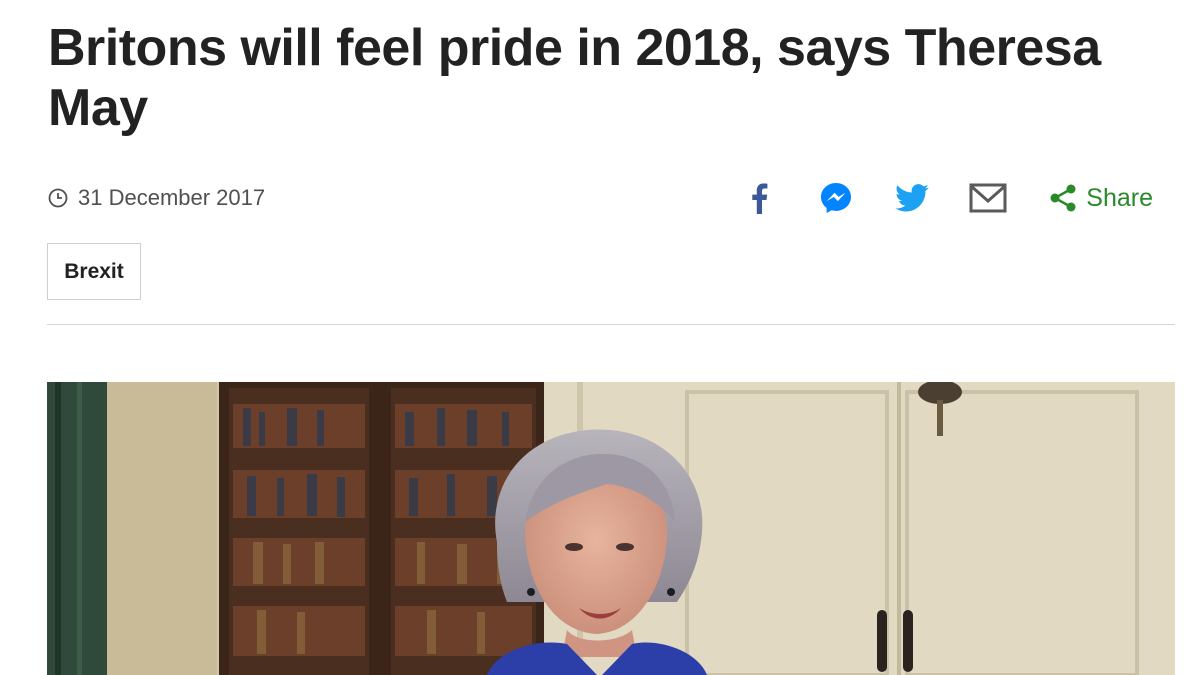 The width and height of the screenshot is (1200, 675). What do you see at coordinates (600, 198) in the screenshot?
I see `article-meta: 31 December 2017 Share` at bounding box center [600, 198].